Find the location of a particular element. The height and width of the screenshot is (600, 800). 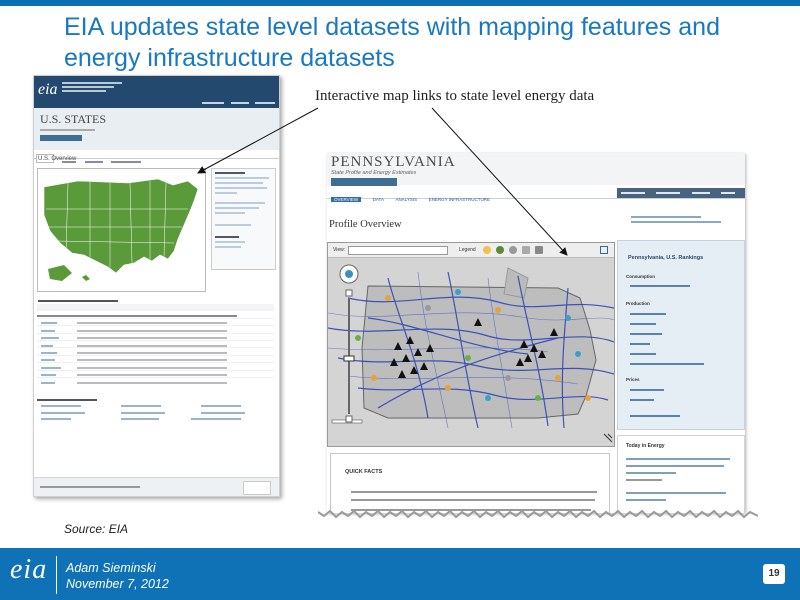

pa-rank-heading-prices: Prices is located at coordinates (633, 379).